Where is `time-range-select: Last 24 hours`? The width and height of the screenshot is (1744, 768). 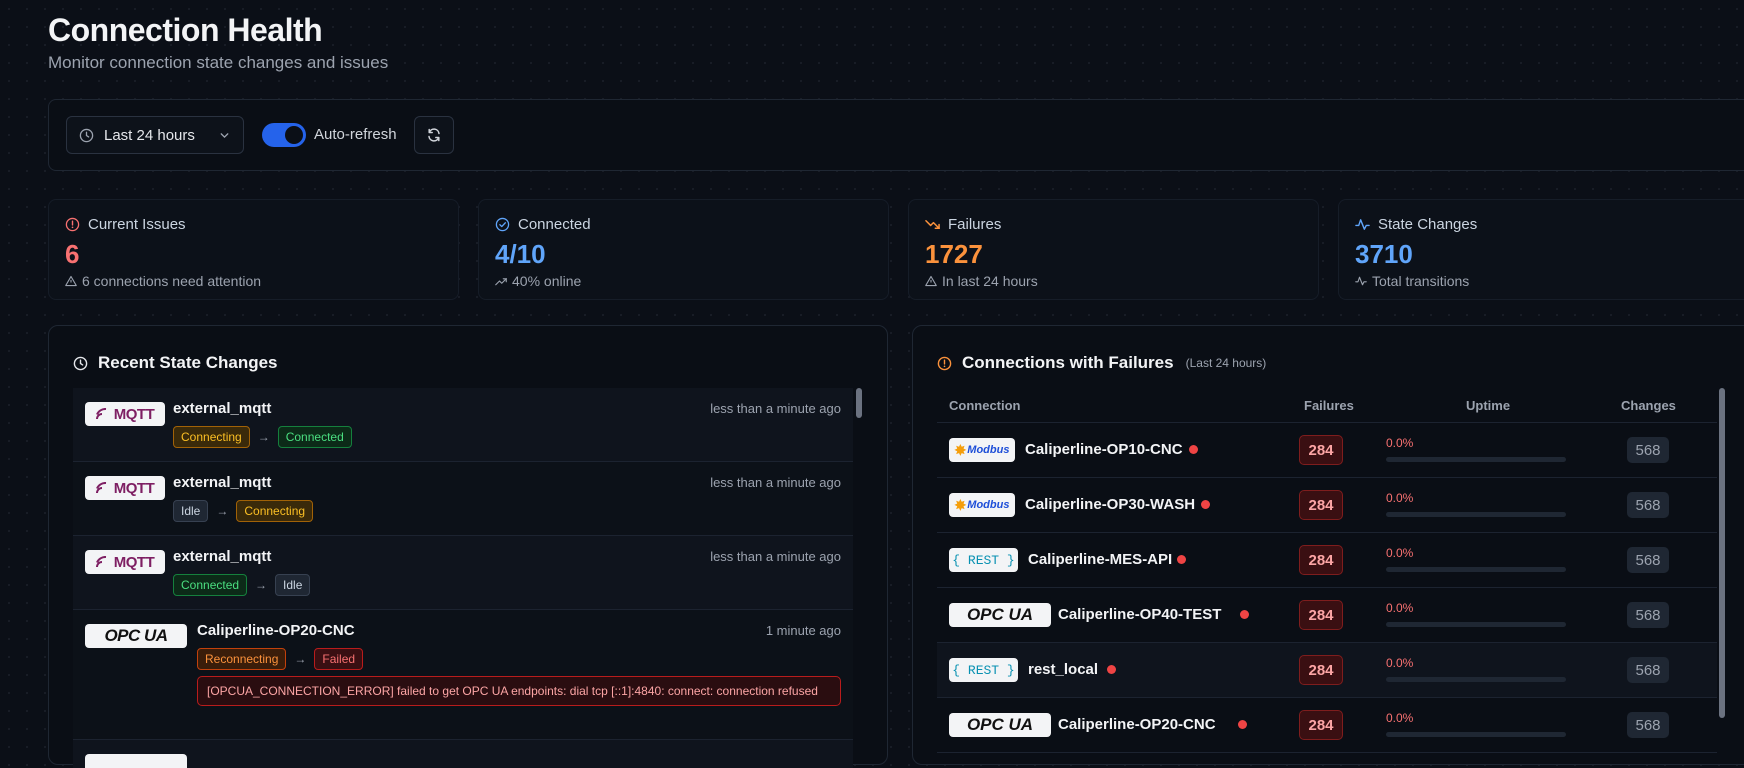 time-range-select: Last 24 hours is located at coordinates (155, 135).